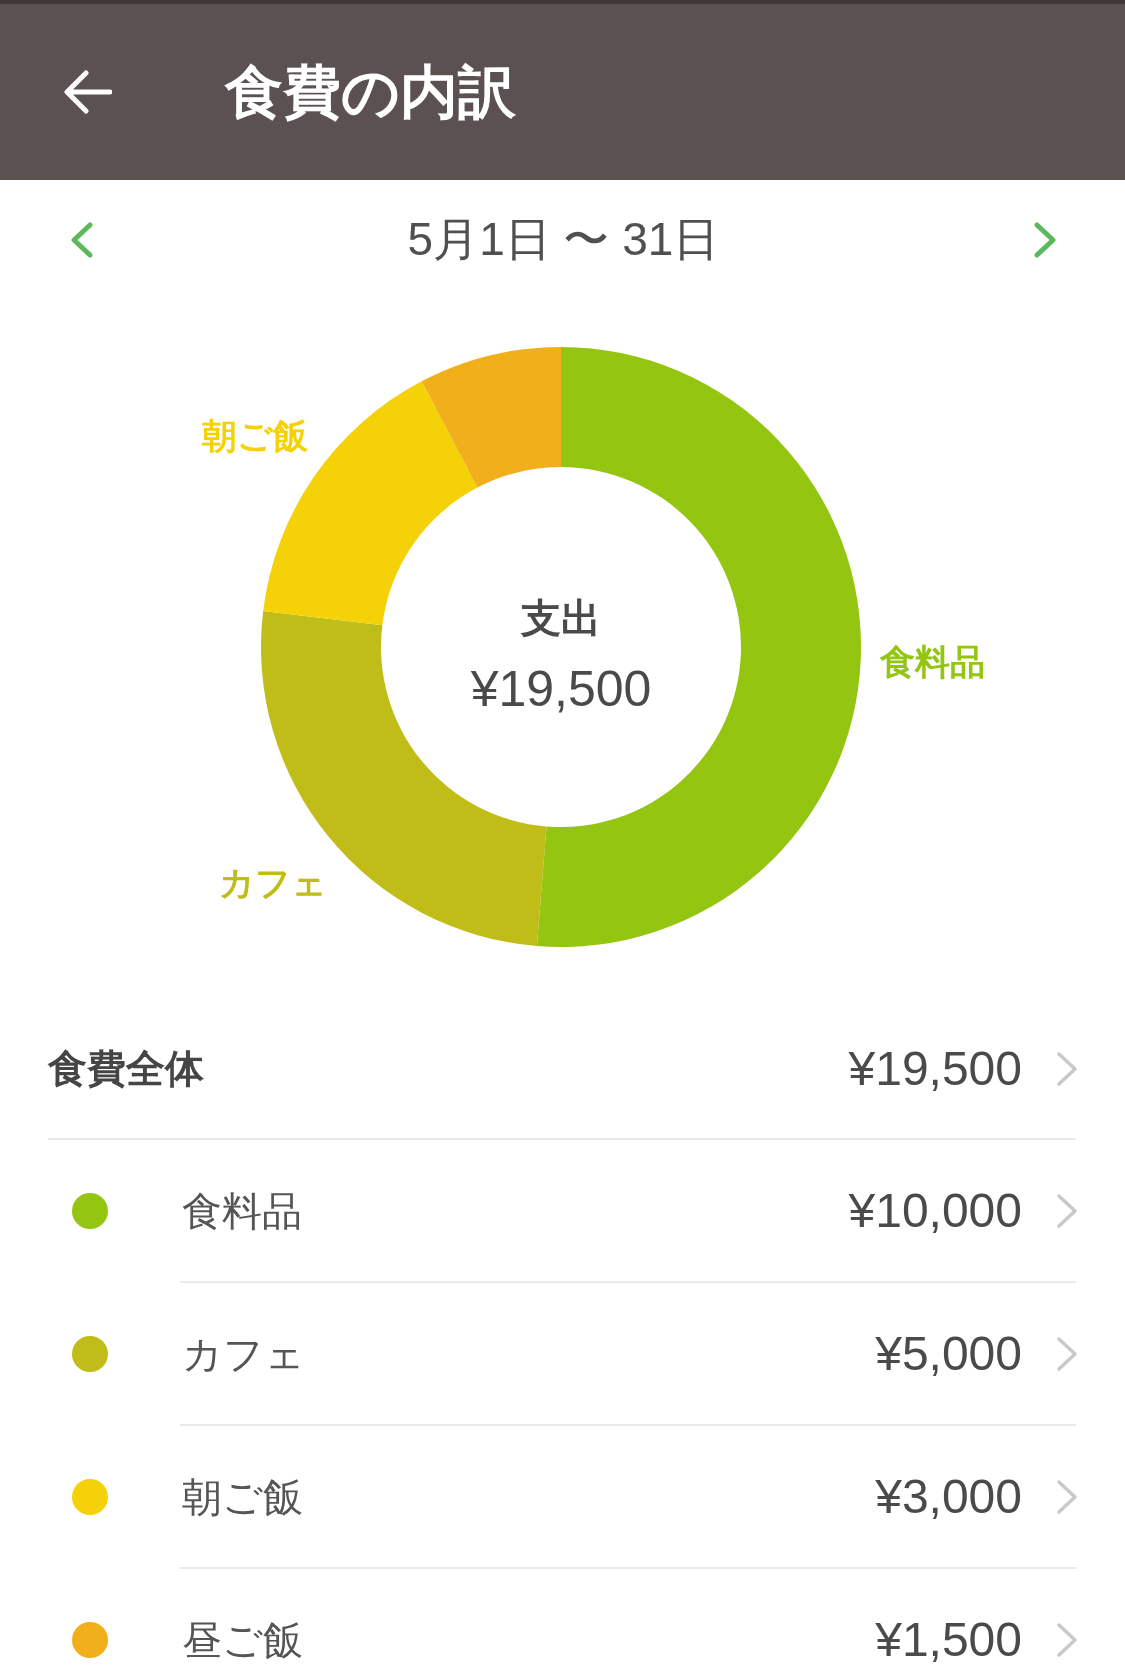 This screenshot has height=1677, width=1125. I want to click on category-amount: ¥1,500, so click(948, 1639).